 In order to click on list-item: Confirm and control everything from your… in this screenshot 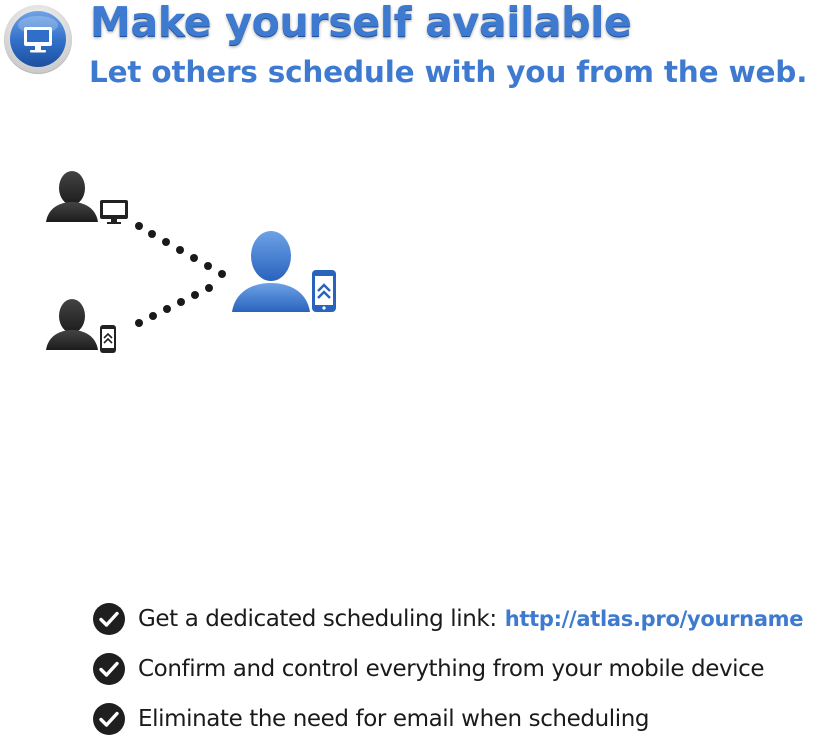, I will do `click(447, 669)`.